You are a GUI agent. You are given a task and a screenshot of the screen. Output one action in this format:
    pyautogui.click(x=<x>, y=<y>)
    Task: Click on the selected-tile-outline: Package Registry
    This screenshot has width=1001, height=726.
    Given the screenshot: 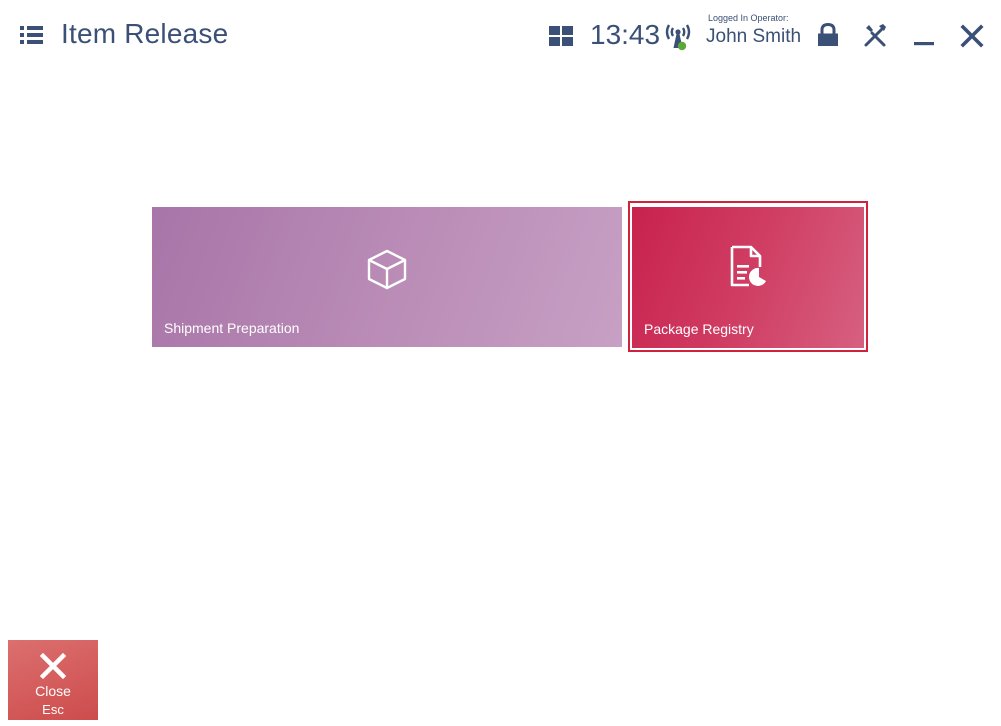 What is the action you would take?
    pyautogui.click(x=748, y=276)
    